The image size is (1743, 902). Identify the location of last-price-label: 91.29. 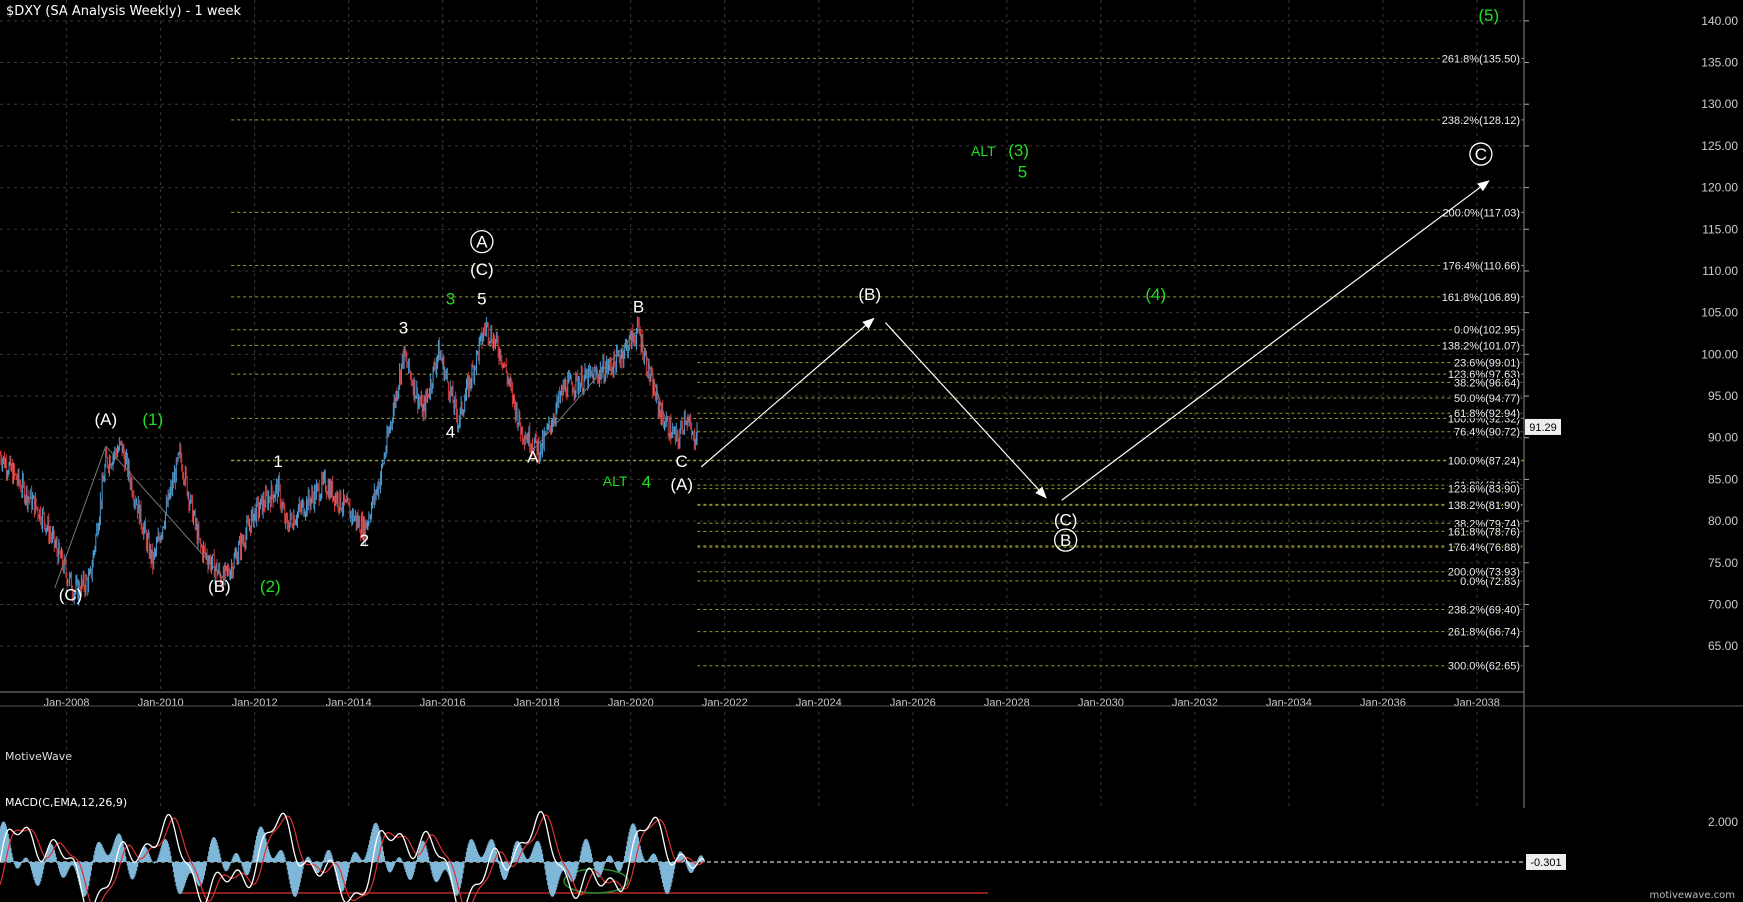
(1543, 428).